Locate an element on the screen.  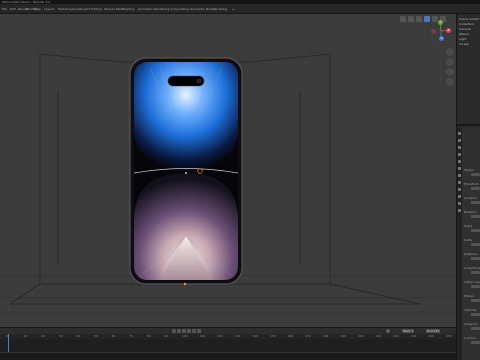
outliner-row: Camera is located at coordinates (469, 29).